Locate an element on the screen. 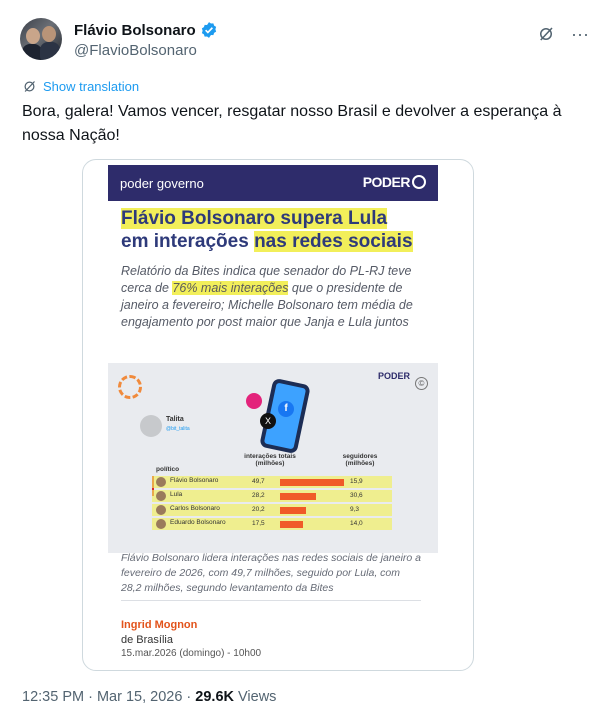 This screenshot has width=603, height=712. show-translation-label: Show translation is located at coordinates (91, 86).